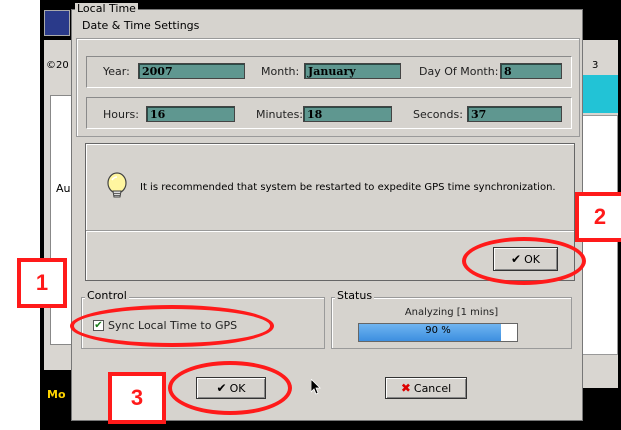  Describe the element at coordinates (63, 188) in the screenshot. I see `background-side-label: Au` at that location.